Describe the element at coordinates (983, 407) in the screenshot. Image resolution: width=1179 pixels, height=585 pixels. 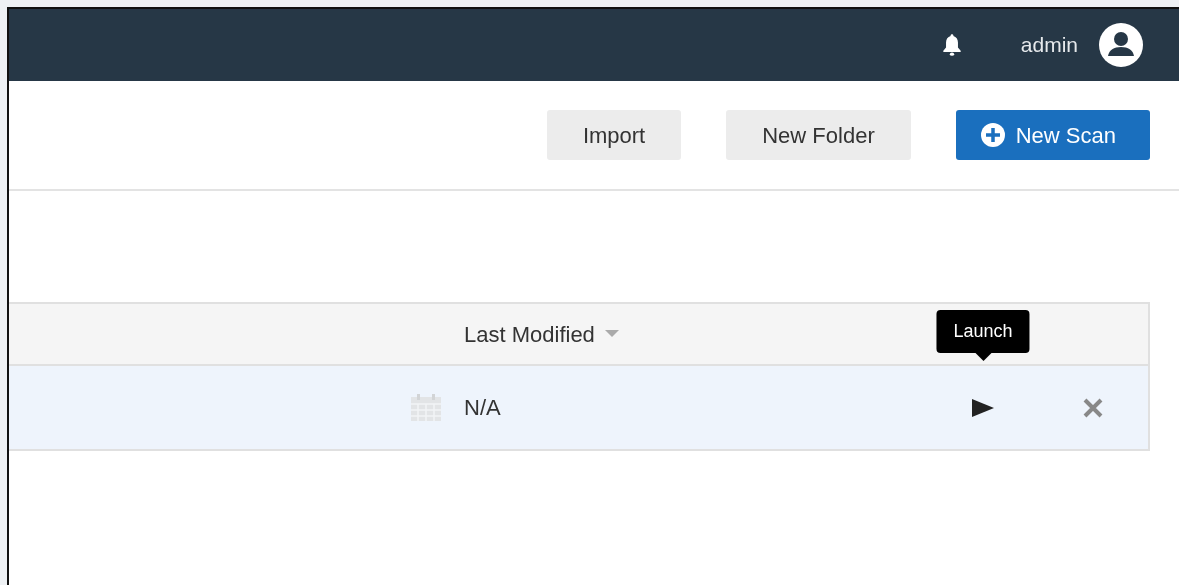
I see `play-icon` at that location.